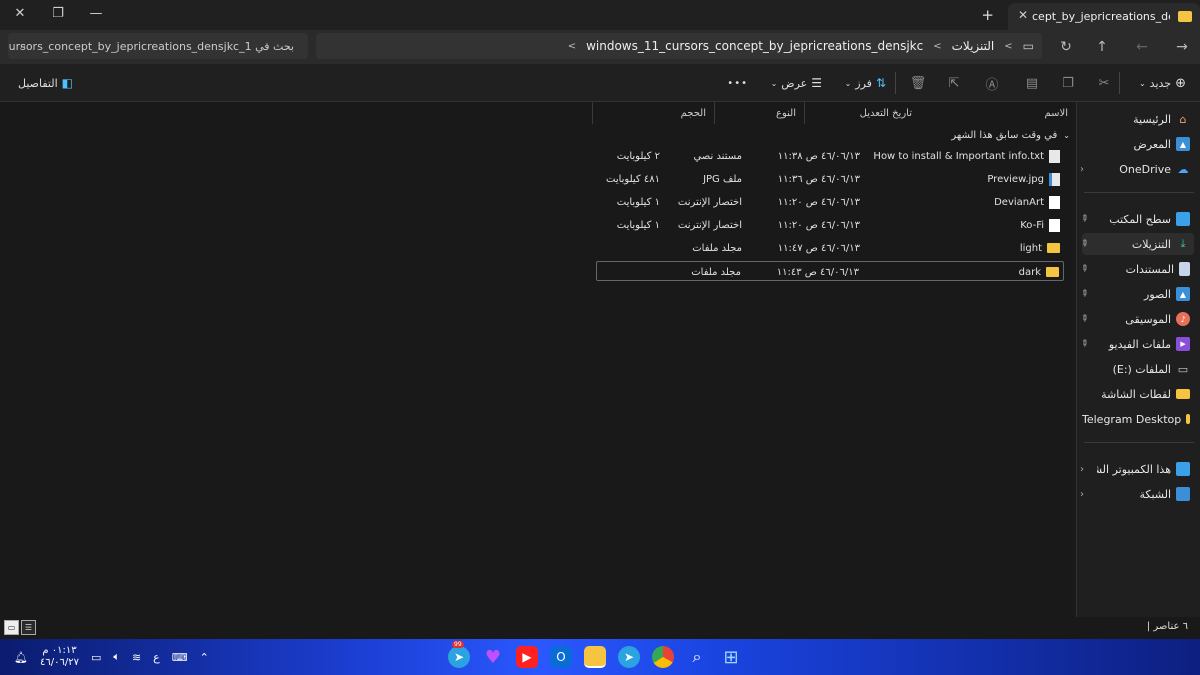  Describe the element at coordinates (818, 202) in the screenshot. I see `file-date: ٤٦/٠٦/١٣ ص ١١:٢٠` at that location.